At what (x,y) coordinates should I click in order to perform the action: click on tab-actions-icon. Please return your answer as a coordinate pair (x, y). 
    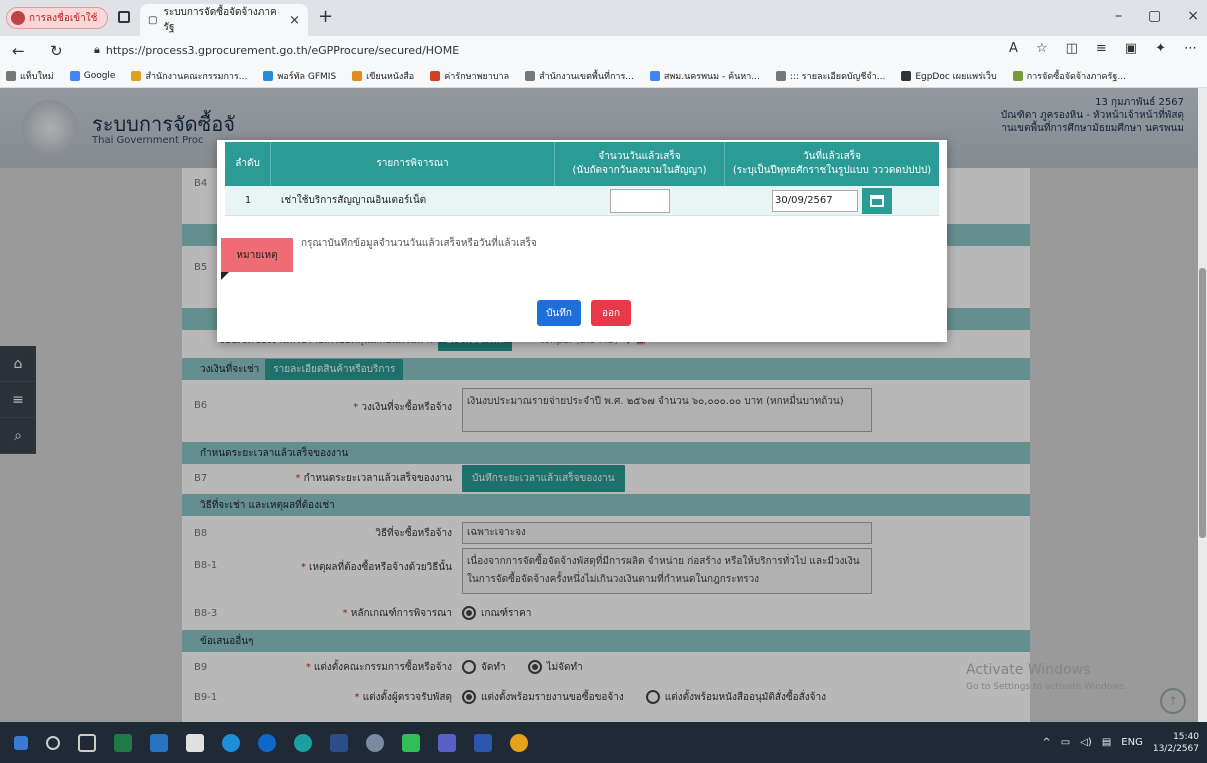
    Looking at the image, I should click on (124, 17).